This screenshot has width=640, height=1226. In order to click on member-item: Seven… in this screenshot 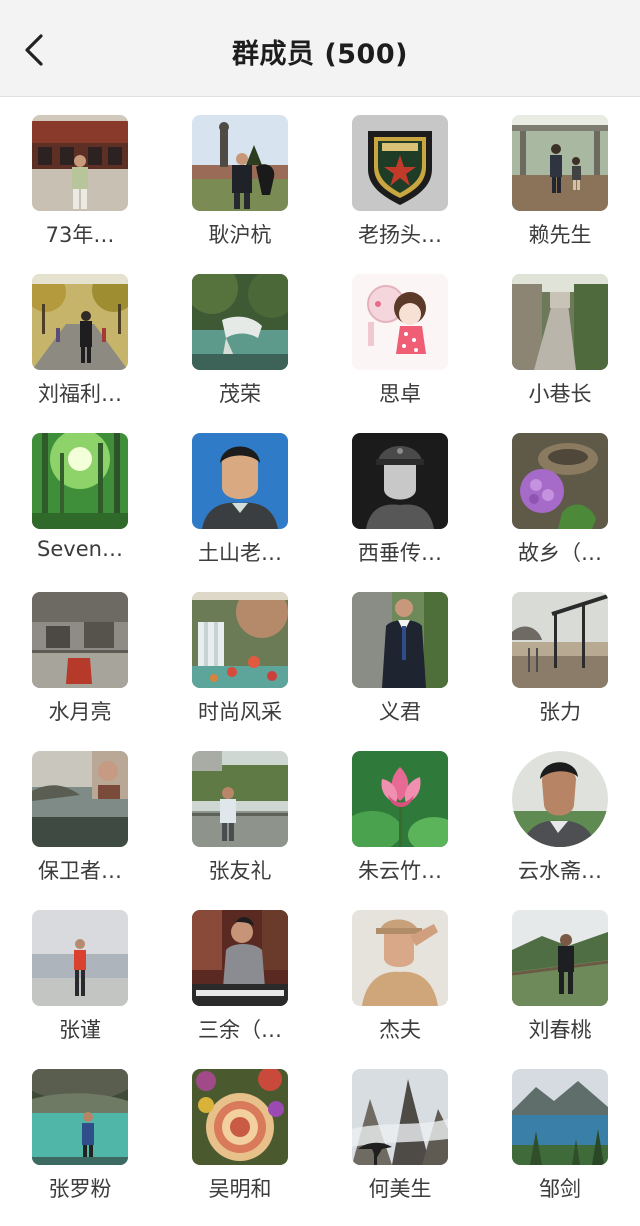, I will do `click(80, 509)`.